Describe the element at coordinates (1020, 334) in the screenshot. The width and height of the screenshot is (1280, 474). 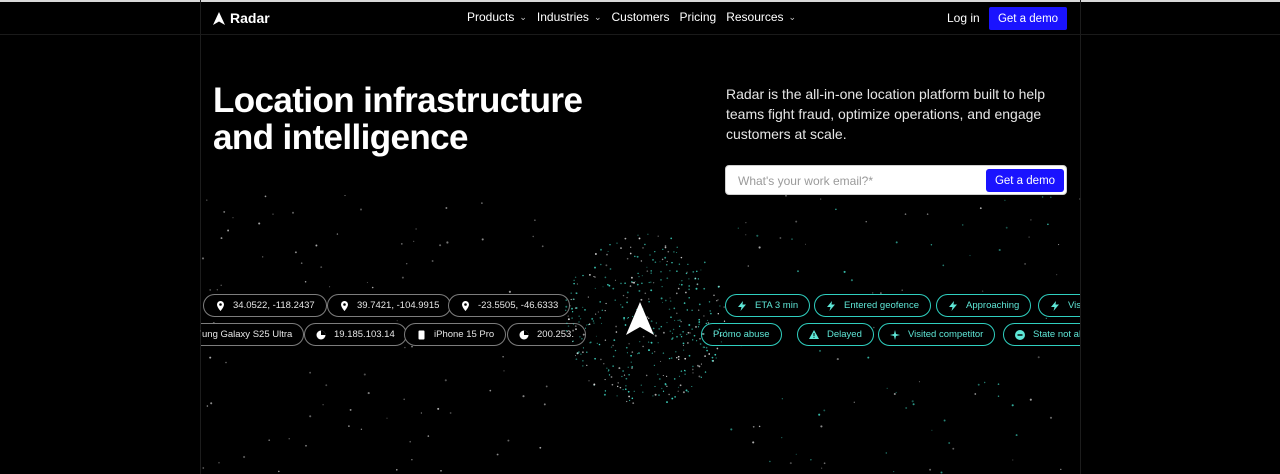
I see `minus-circle-icon` at that location.